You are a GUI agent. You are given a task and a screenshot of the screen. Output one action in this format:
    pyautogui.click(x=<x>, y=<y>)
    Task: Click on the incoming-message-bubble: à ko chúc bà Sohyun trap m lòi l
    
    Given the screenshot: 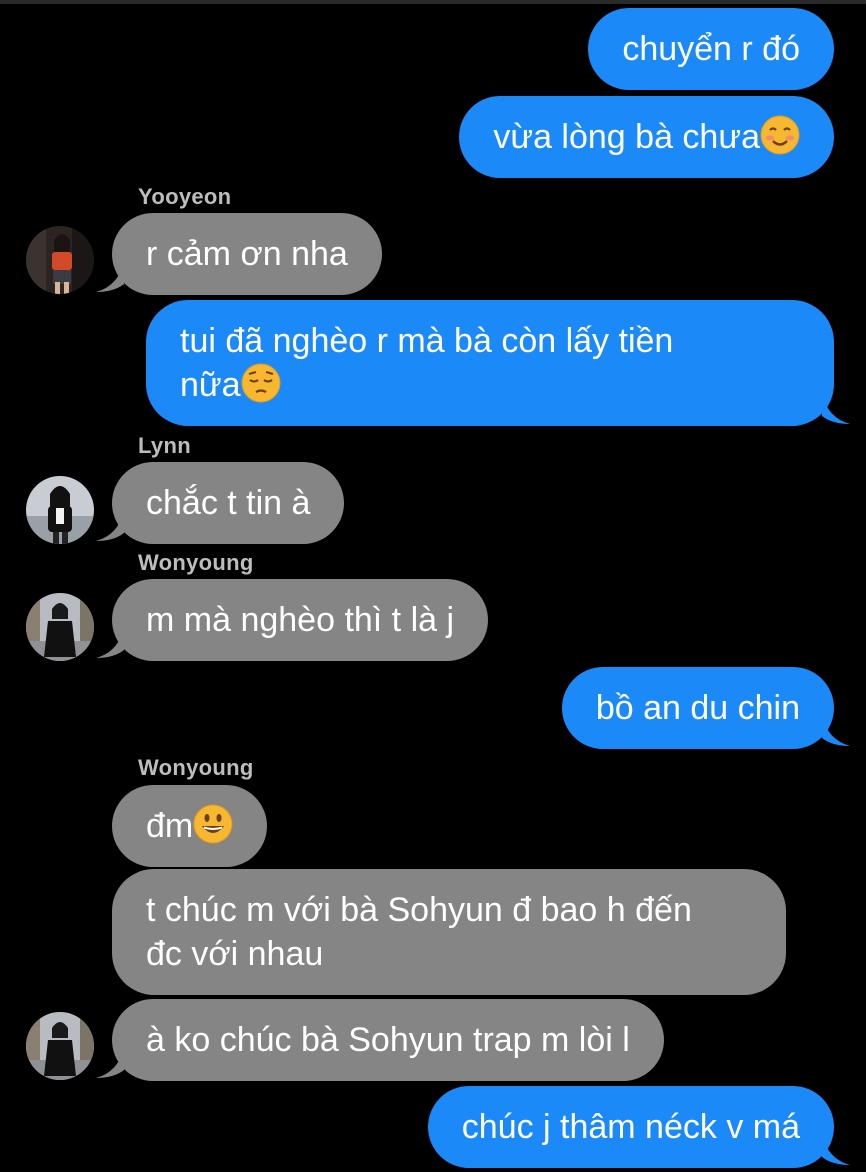 What is the action you would take?
    pyautogui.click(x=388, y=1040)
    